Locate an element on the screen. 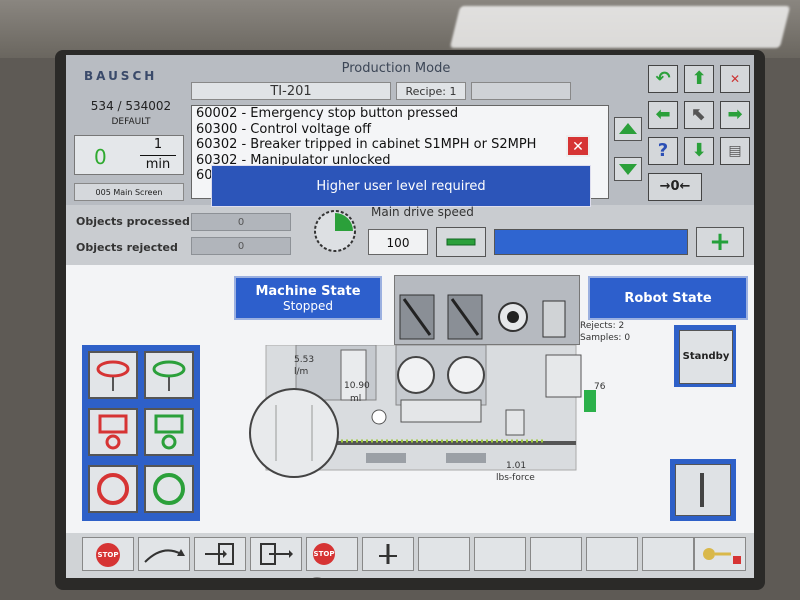 This screenshot has width=800, height=600. flow-readout: 5.53 is located at coordinates (304, 360).